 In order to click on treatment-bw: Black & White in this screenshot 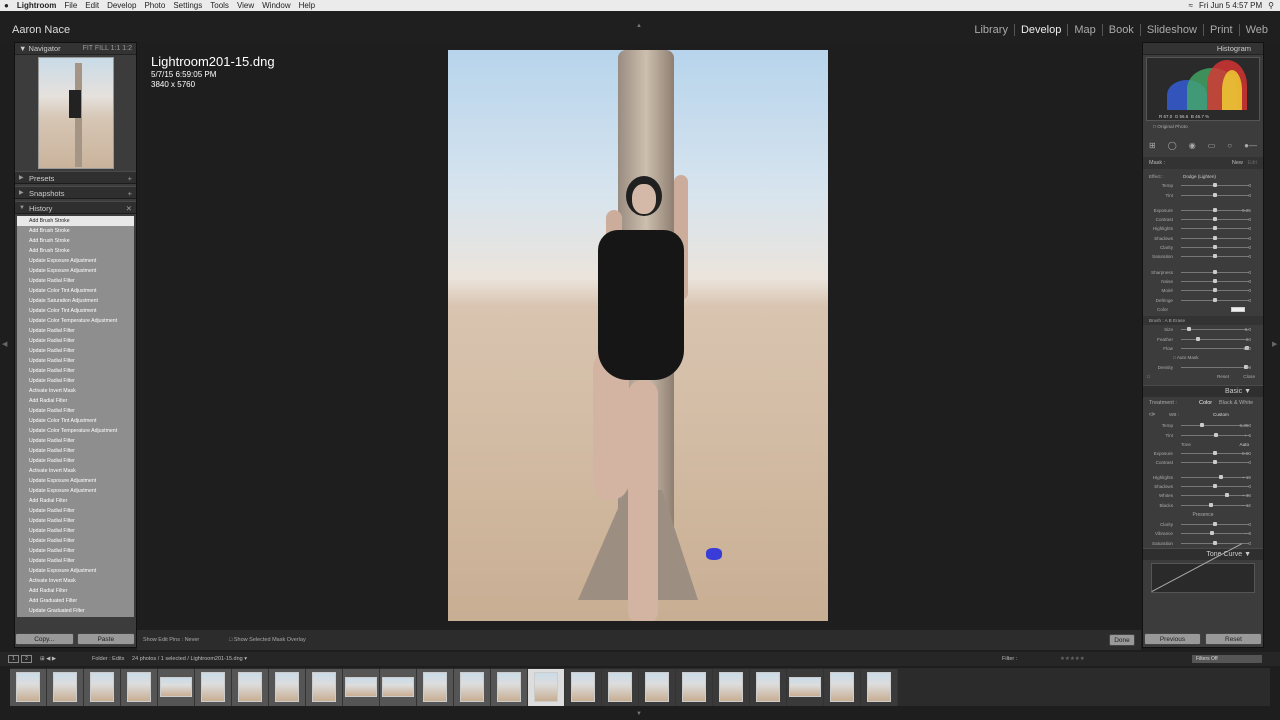, I will do `click(1236, 403)`.